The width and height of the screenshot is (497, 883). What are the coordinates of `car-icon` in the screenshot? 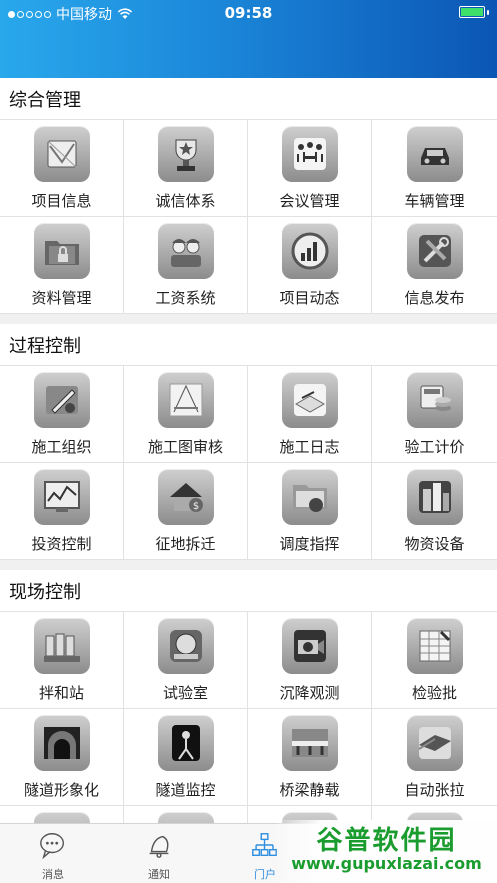 It's located at (434, 154).